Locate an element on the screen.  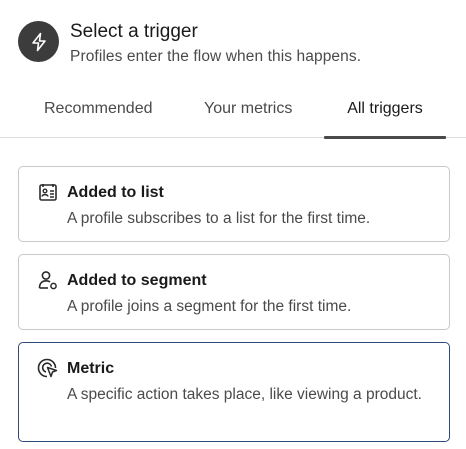
trigger-title: Metric is located at coordinates (91, 368).